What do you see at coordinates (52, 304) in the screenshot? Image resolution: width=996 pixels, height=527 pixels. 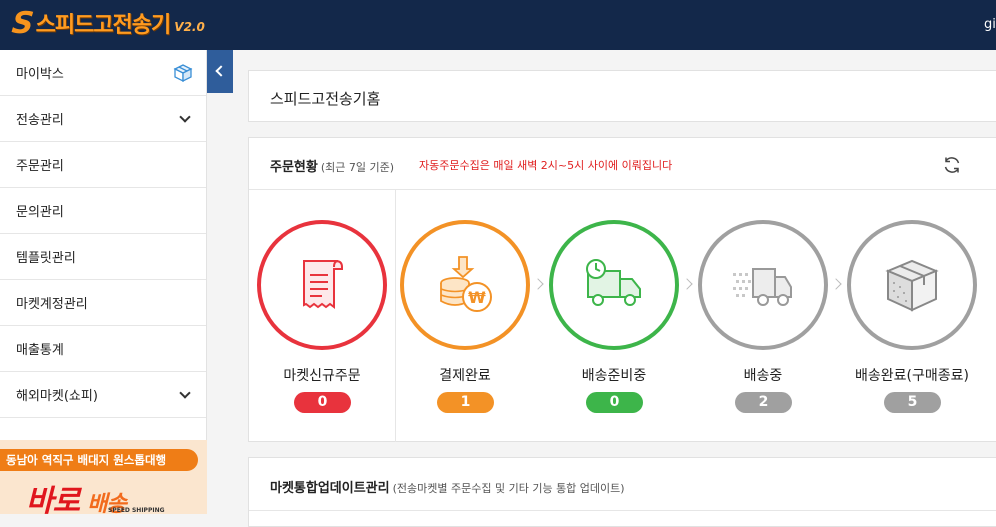 I see `sidebar-item-label: 마켓계정관리` at bounding box center [52, 304].